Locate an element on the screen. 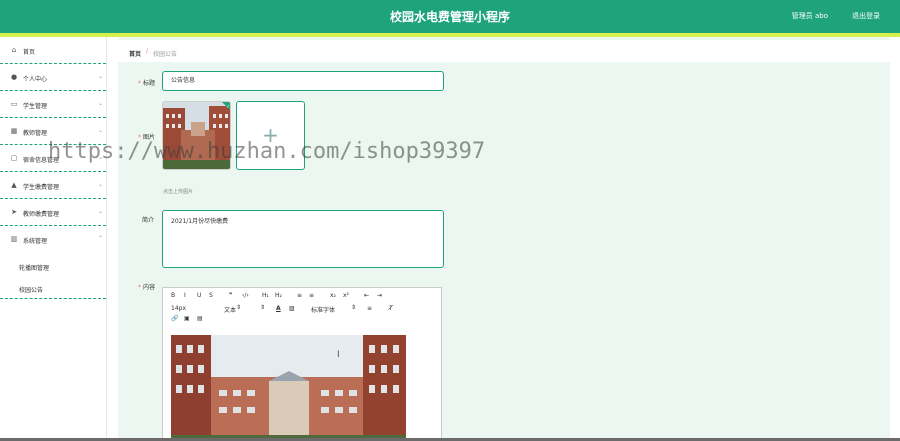 Image resolution: width=900 pixels, height=441 pixels. sidebar-subitem-carousel: 轮播图管理 is located at coordinates (53, 264).